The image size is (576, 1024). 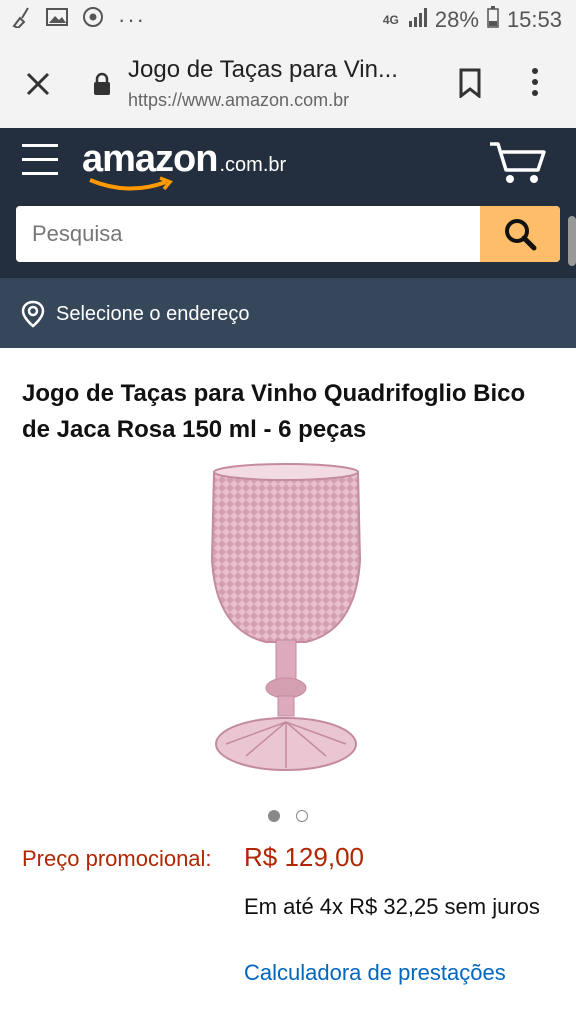 I want to click on battery-icon, so click(x=493, y=20).